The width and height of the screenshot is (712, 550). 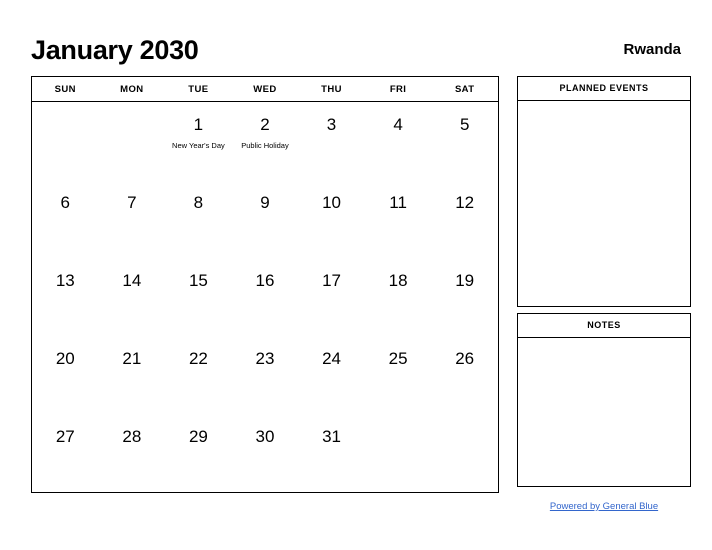 What do you see at coordinates (265, 202) in the screenshot?
I see `day-number: 9` at bounding box center [265, 202].